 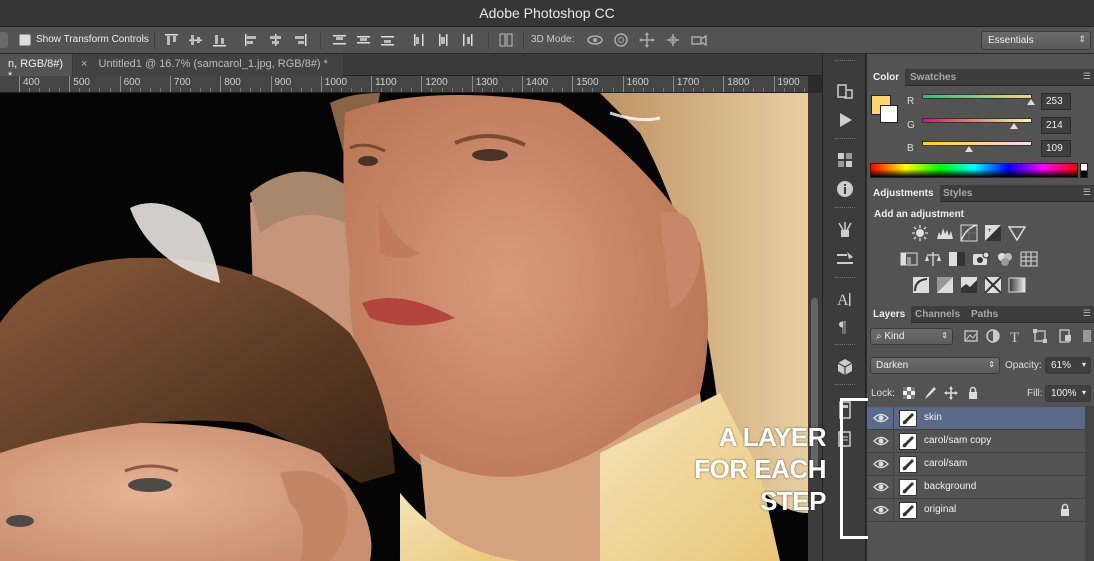 I want to click on black-white-ramp, so click(x=1084, y=170).